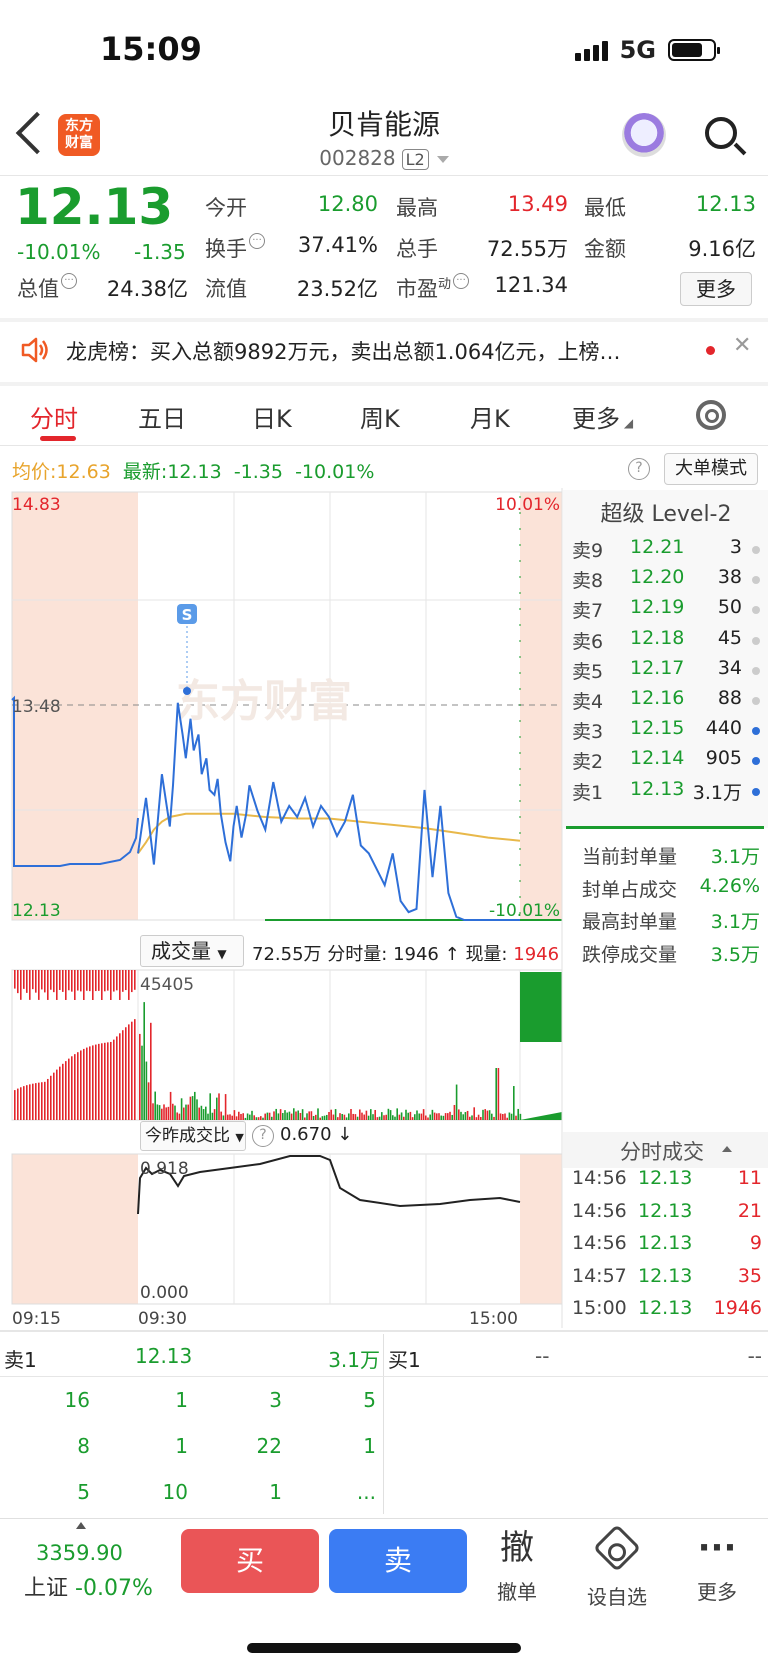  I want to click on tab-intraday: 分时, so click(54, 416).